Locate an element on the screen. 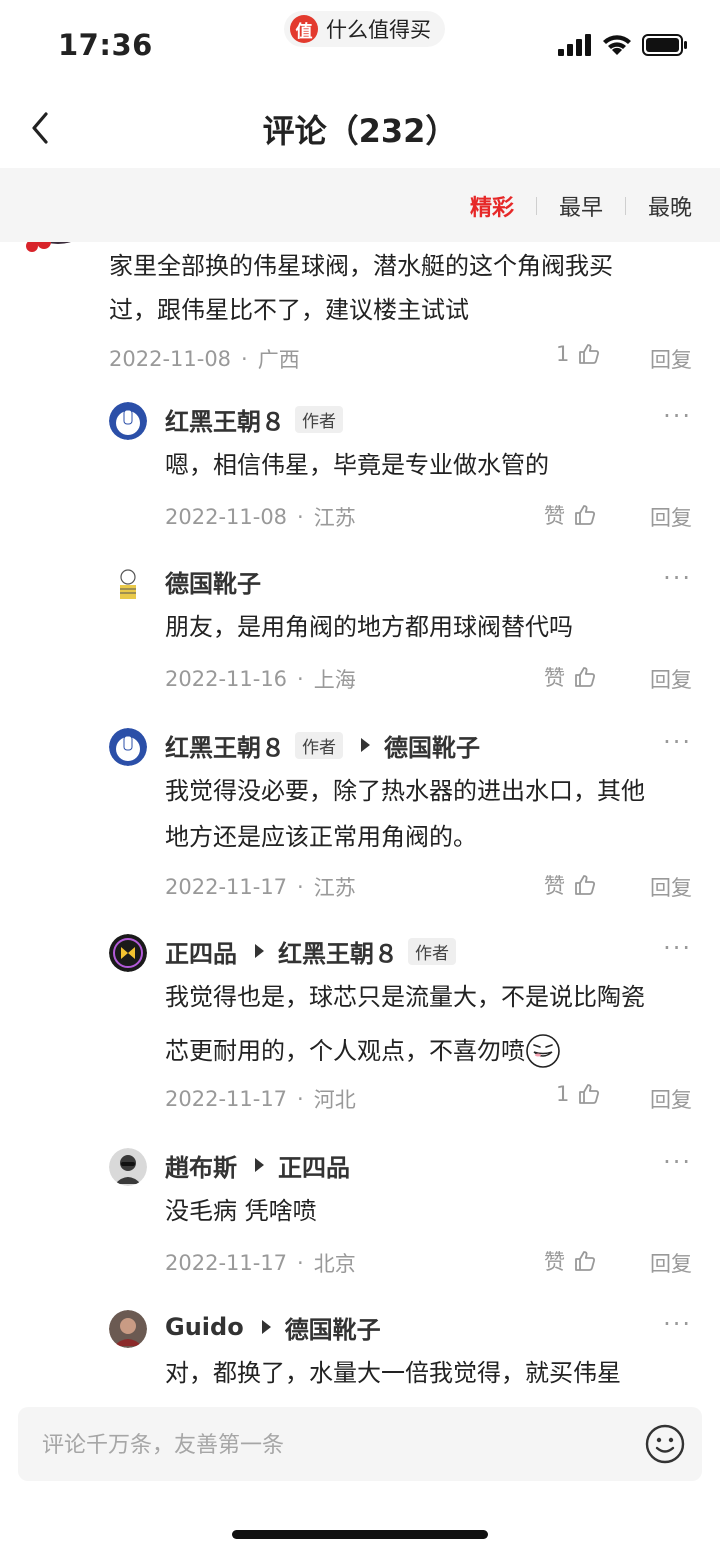 The image size is (720, 1558). reply-date: 2022-11-16 is located at coordinates (226, 679).